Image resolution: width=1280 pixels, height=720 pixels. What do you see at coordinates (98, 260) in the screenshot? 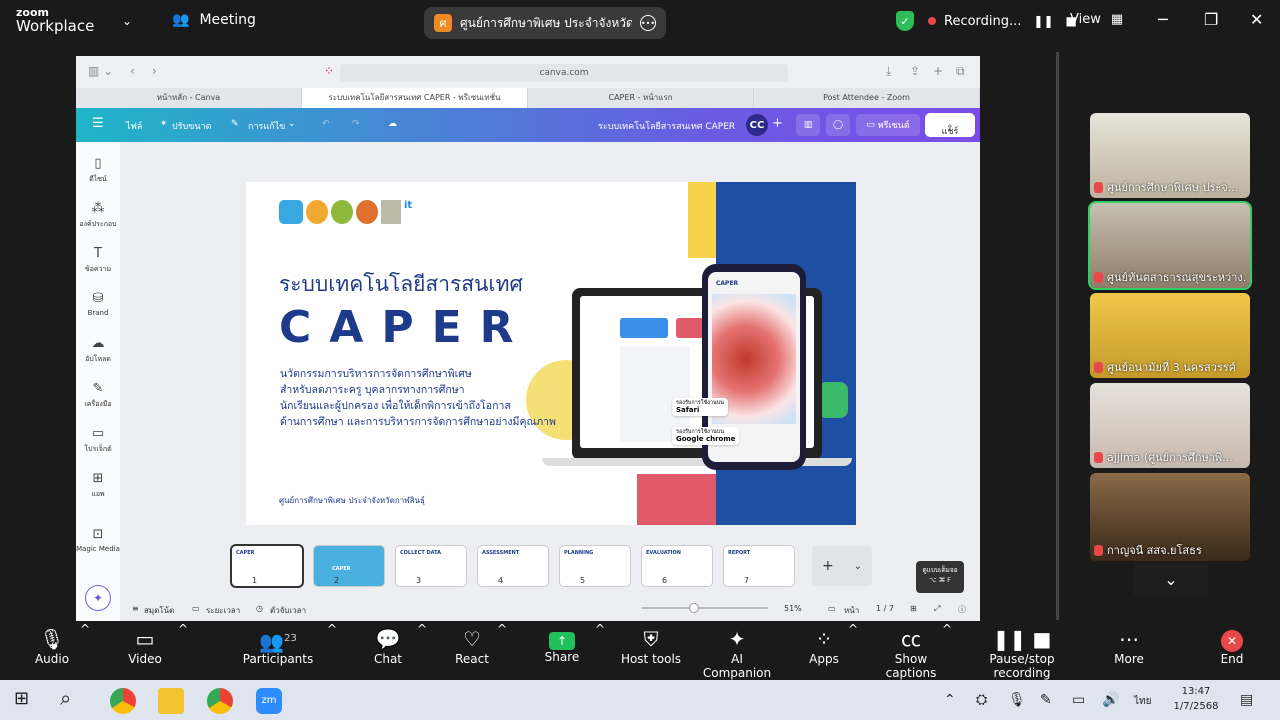
I see `sidebar-item-text: T ข้อความ` at bounding box center [98, 260].